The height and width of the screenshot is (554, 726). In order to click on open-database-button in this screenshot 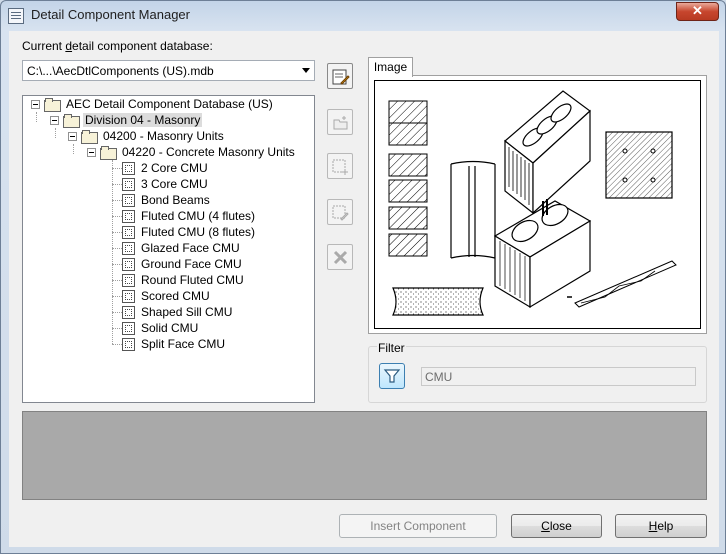, I will do `click(340, 122)`.